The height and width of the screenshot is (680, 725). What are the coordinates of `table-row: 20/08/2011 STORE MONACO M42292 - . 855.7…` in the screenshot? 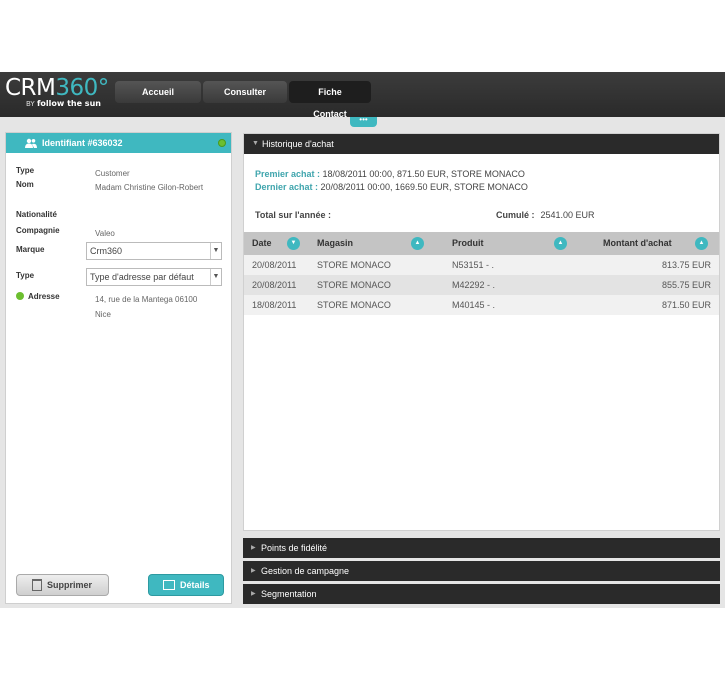 It's located at (481, 285).